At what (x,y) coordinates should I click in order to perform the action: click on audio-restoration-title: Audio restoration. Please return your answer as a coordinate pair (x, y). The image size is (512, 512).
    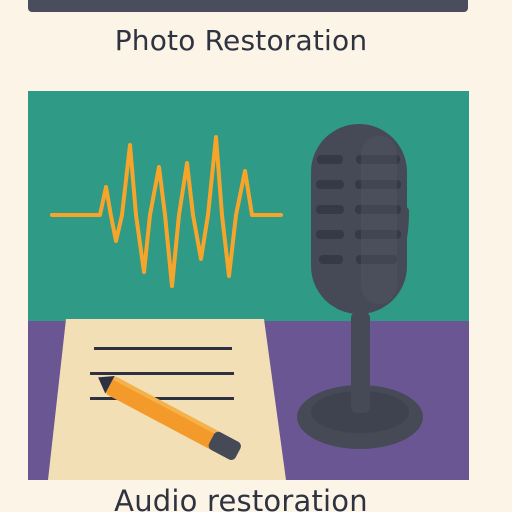
    Looking at the image, I should click on (241, 498).